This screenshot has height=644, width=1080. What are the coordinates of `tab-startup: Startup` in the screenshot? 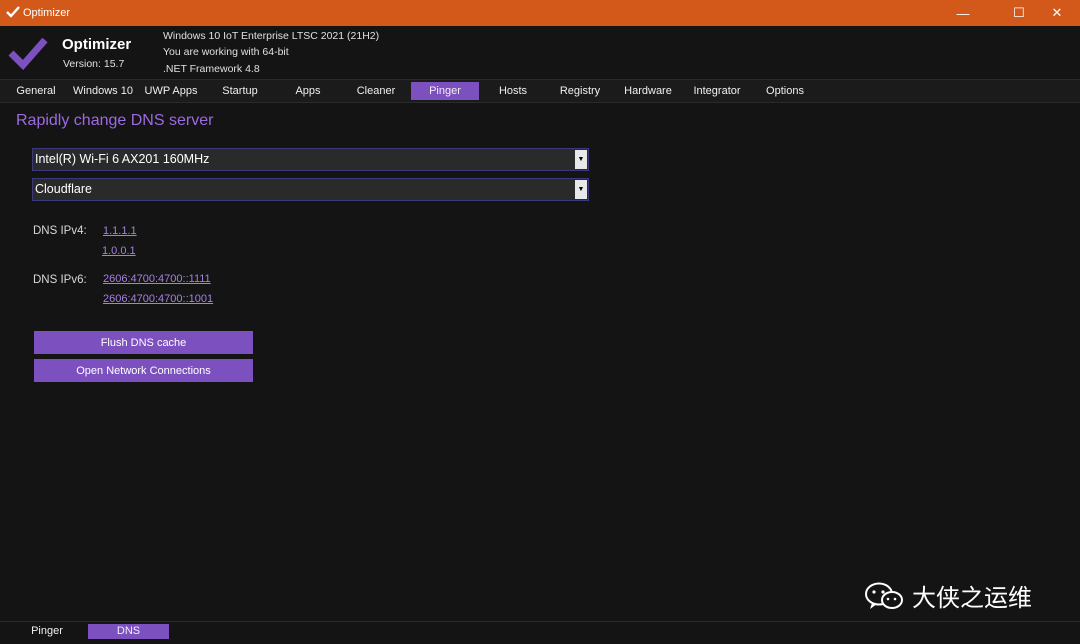 It's located at (240, 91).